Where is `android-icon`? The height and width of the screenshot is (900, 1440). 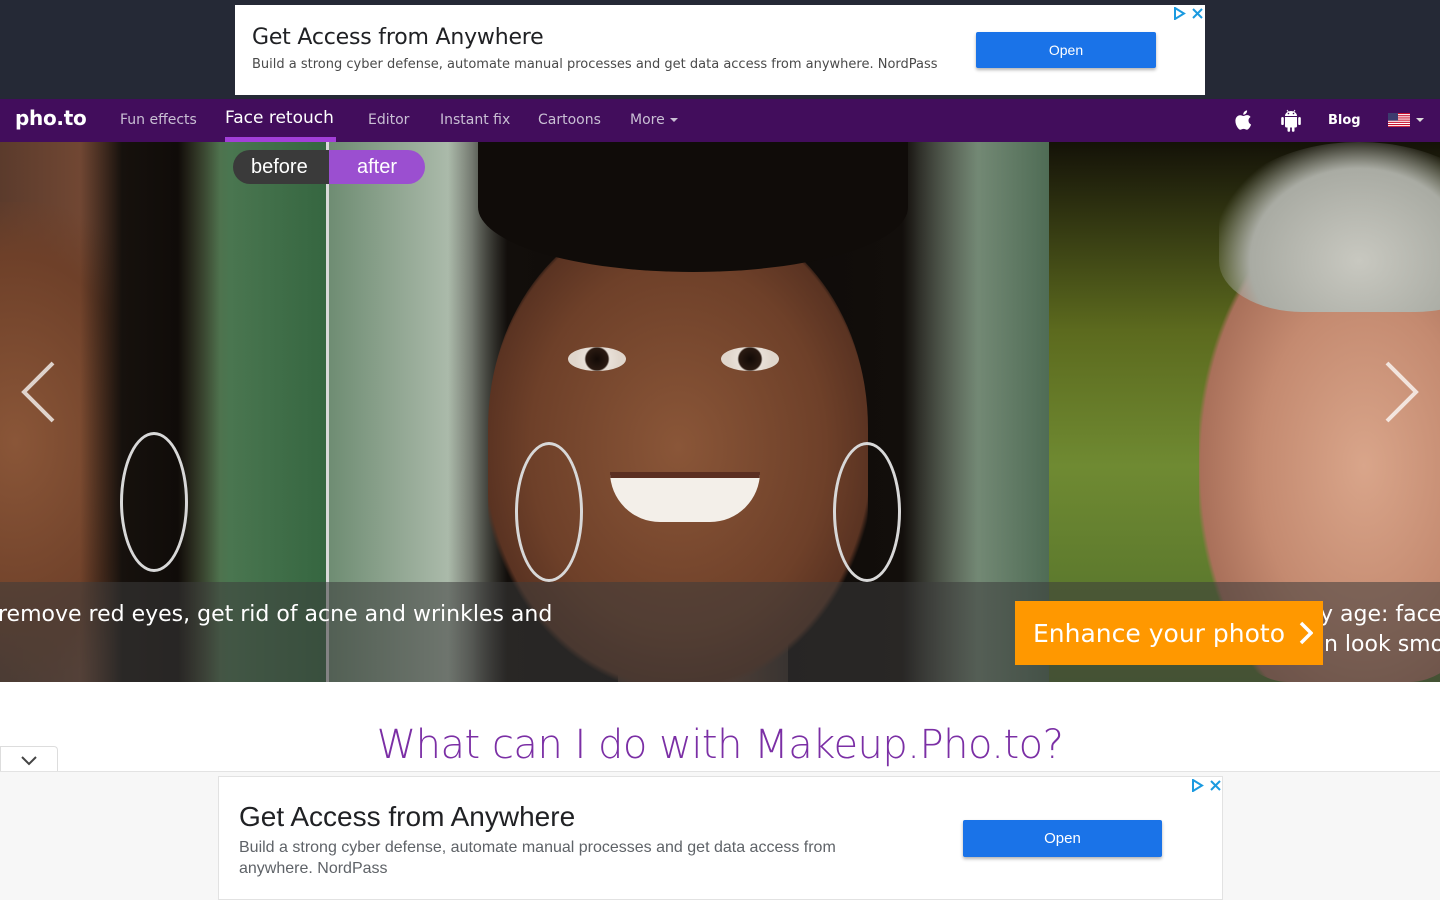
android-icon is located at coordinates (1291, 120).